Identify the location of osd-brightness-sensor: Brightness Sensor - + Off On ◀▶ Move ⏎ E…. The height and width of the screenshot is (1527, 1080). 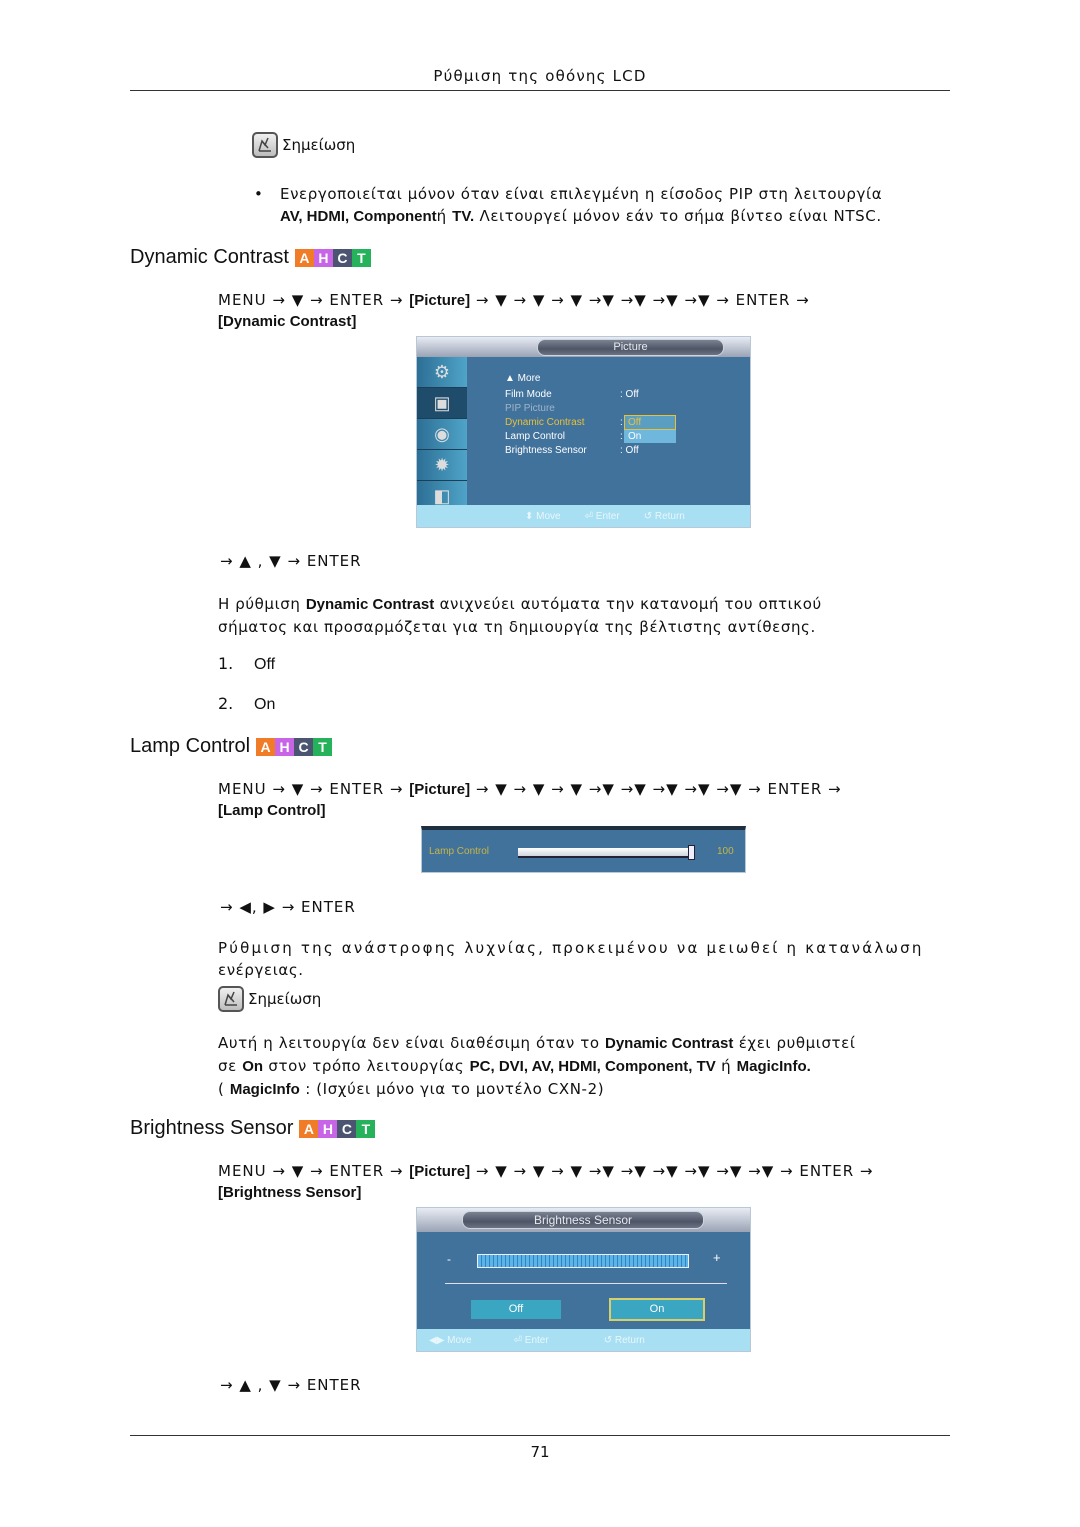
(583, 1279).